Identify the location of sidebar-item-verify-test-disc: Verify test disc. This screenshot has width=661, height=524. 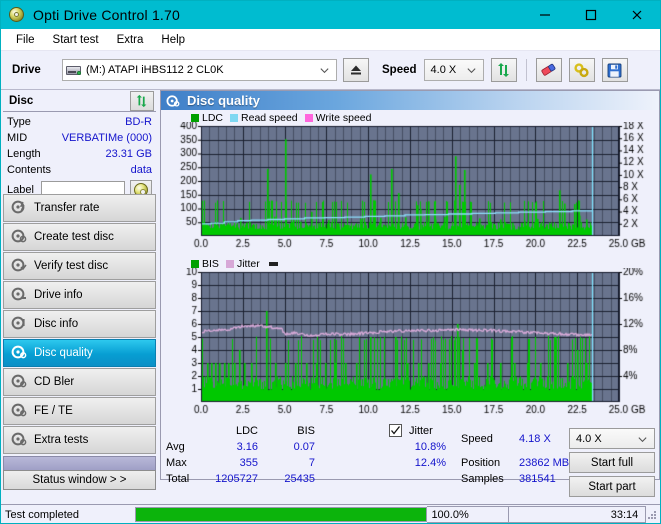
(79, 266).